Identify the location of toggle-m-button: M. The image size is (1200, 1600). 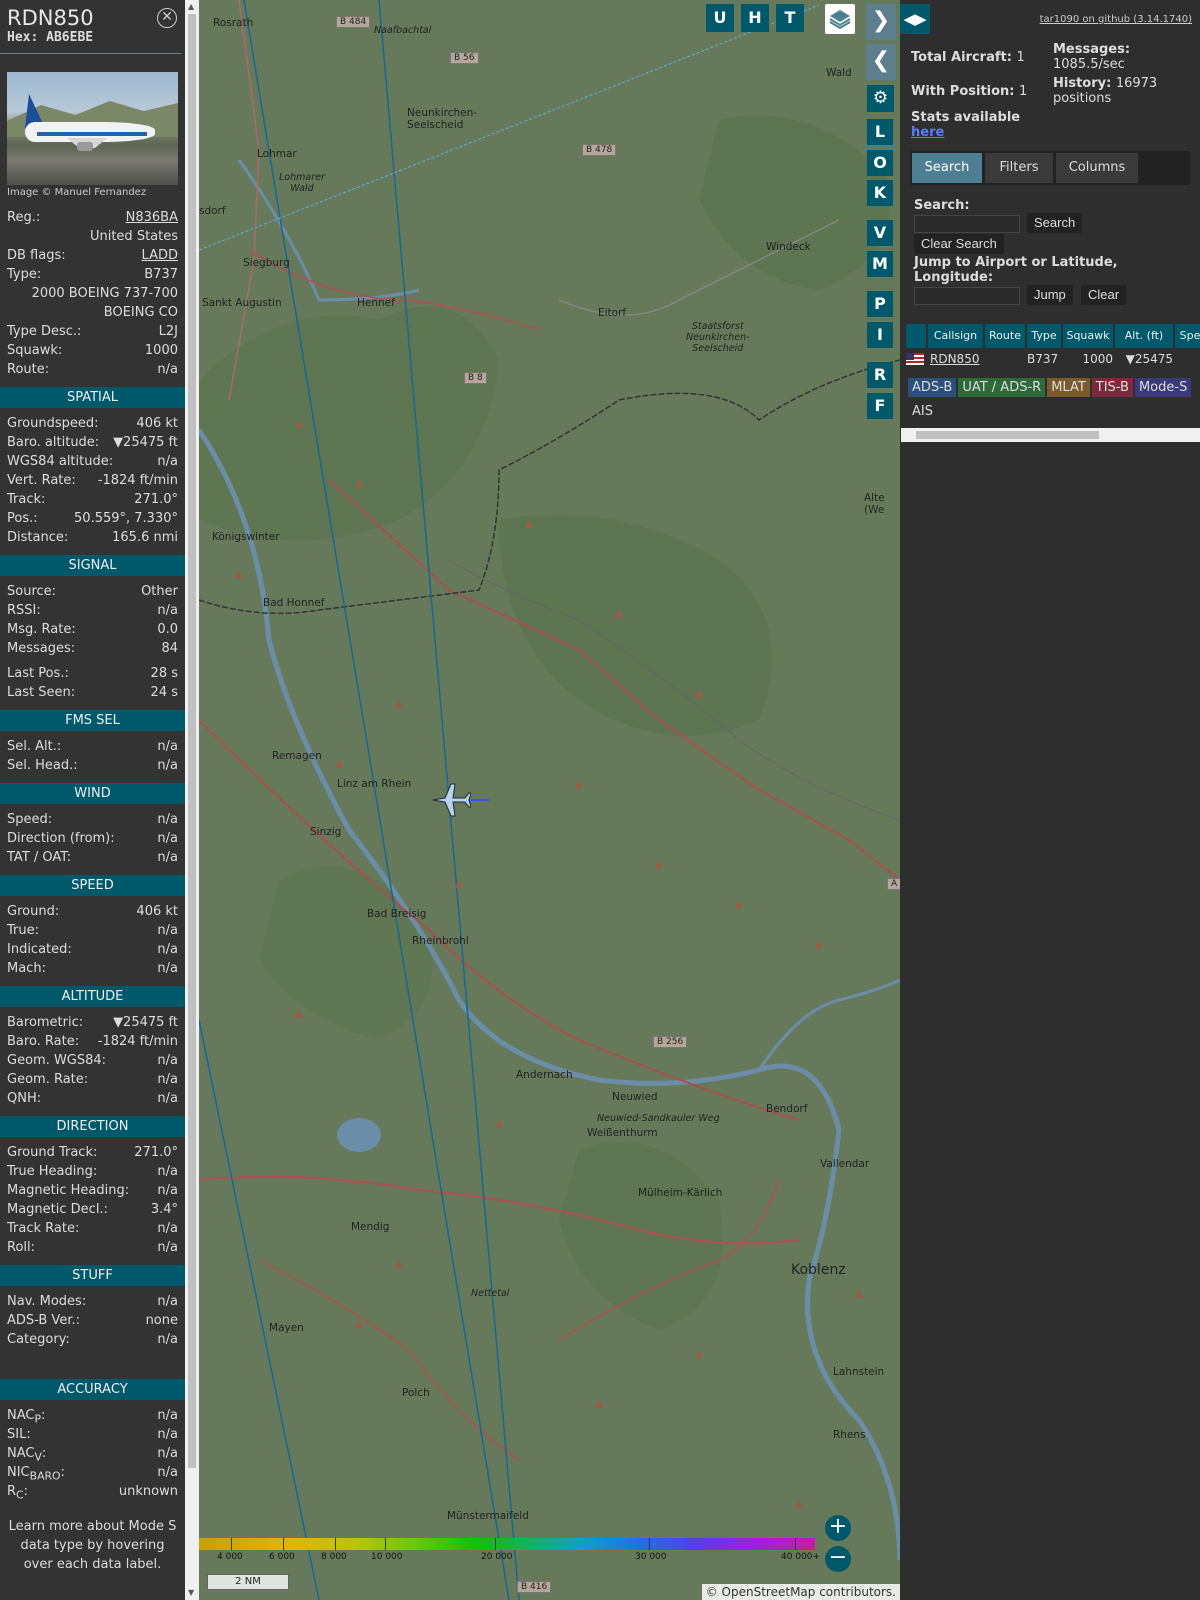
(880, 264).